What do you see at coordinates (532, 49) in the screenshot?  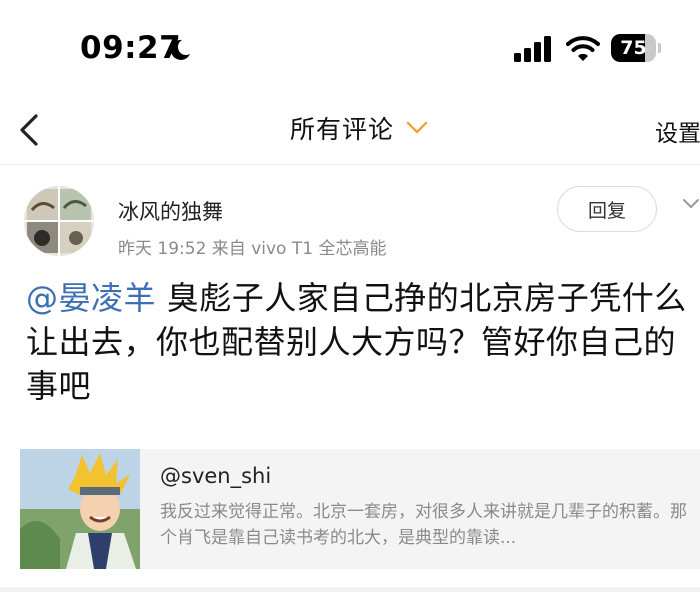 I see `signal-icon` at bounding box center [532, 49].